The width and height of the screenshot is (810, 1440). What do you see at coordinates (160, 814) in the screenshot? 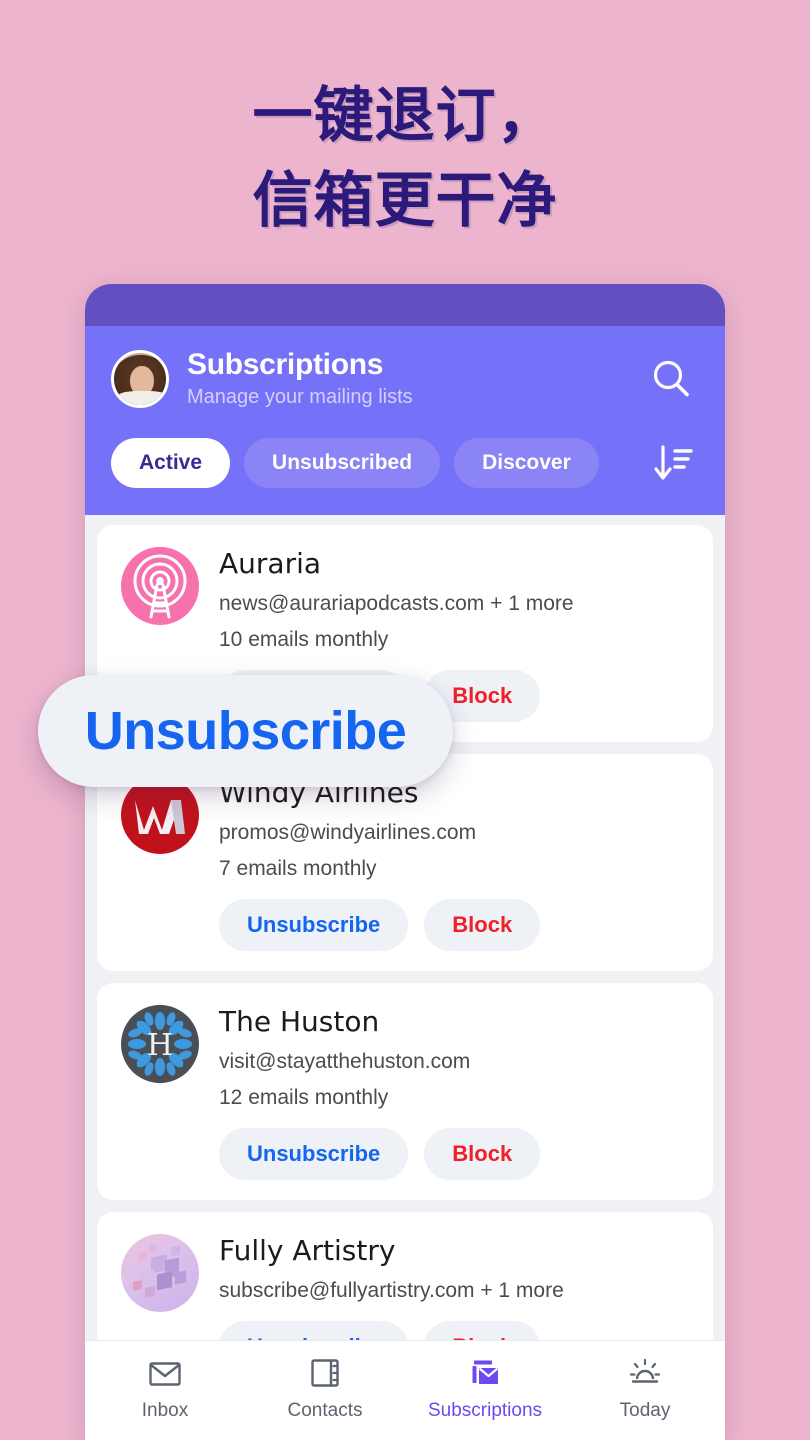
I see `windy-airlines-monogram-icon` at bounding box center [160, 814].